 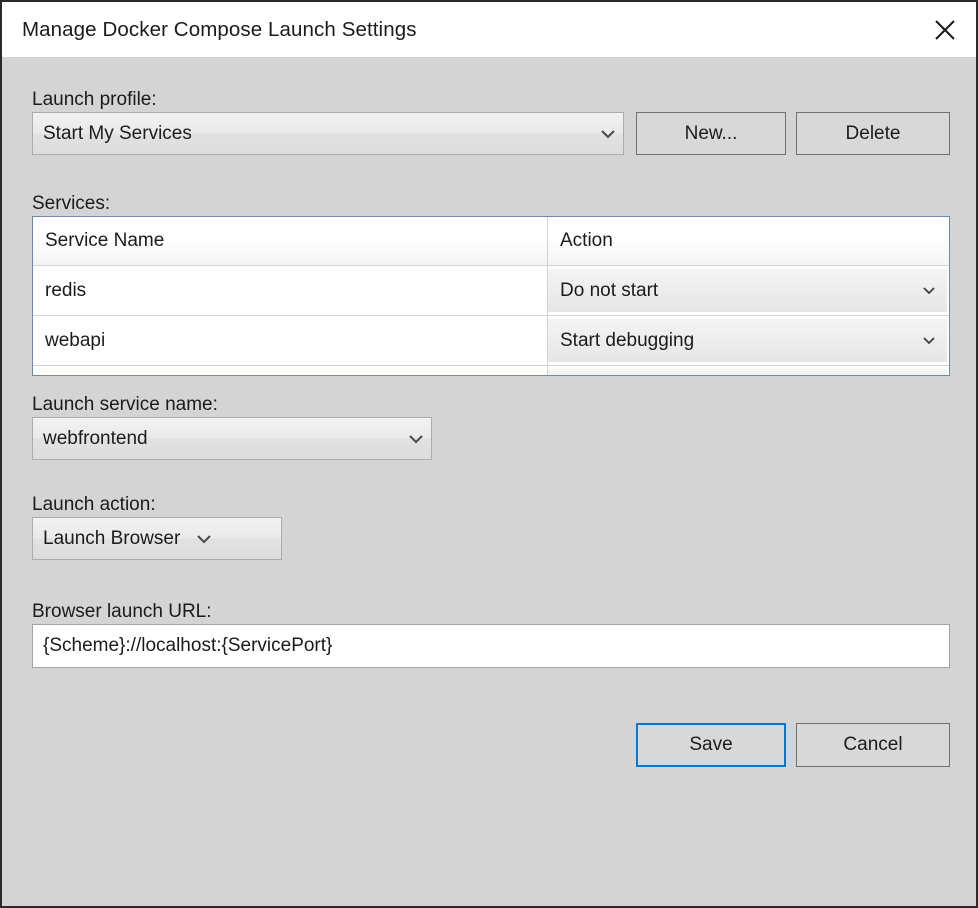 I want to click on launch-profile-label: Launch profile:, so click(x=94, y=99).